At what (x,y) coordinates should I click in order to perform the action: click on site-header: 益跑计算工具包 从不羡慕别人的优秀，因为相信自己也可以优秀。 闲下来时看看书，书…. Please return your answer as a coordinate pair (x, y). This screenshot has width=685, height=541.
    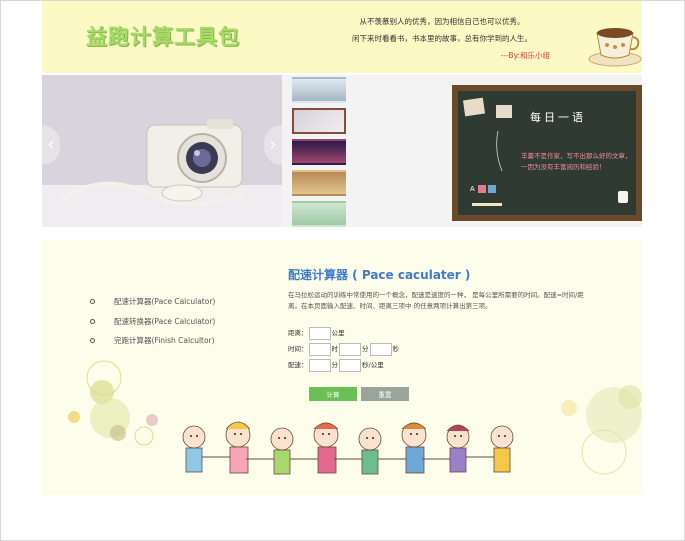
    Looking at the image, I should click on (342, 37).